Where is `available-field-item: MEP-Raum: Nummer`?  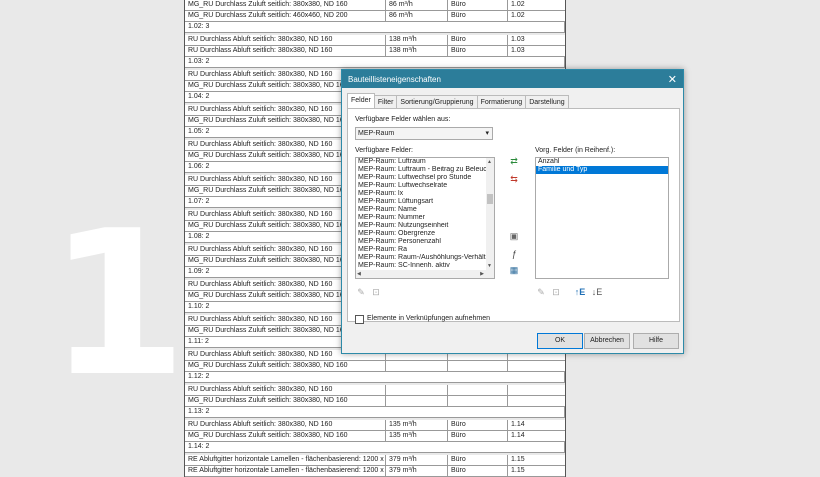
available-field-item: MEP-Raum: Nummer is located at coordinates (425, 218).